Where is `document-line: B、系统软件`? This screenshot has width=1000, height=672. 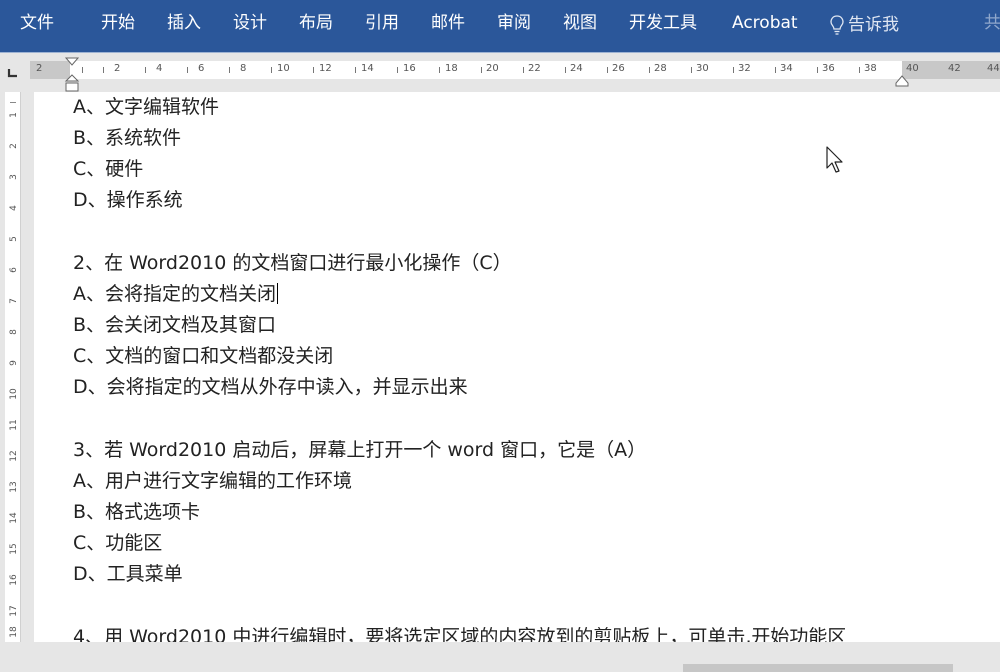 document-line: B、系统软件 is located at coordinates (127, 136).